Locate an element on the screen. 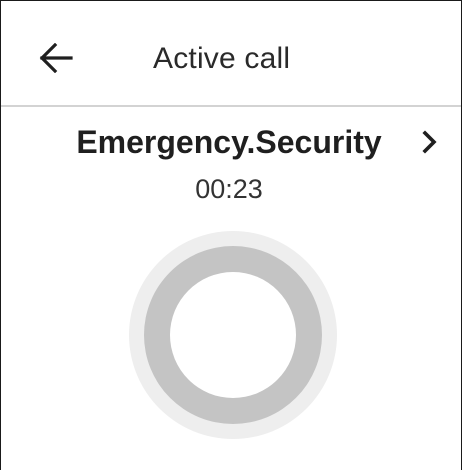 The height and width of the screenshot is (470, 464). page-title: Active call is located at coordinates (222, 58).